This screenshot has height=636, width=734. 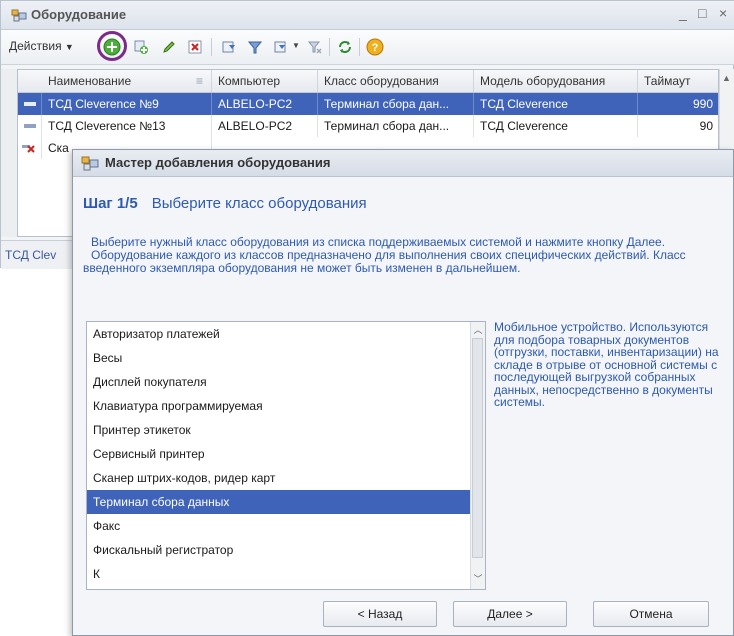 What do you see at coordinates (510, 614) in the screenshot?
I see `next-button: Далее >` at bounding box center [510, 614].